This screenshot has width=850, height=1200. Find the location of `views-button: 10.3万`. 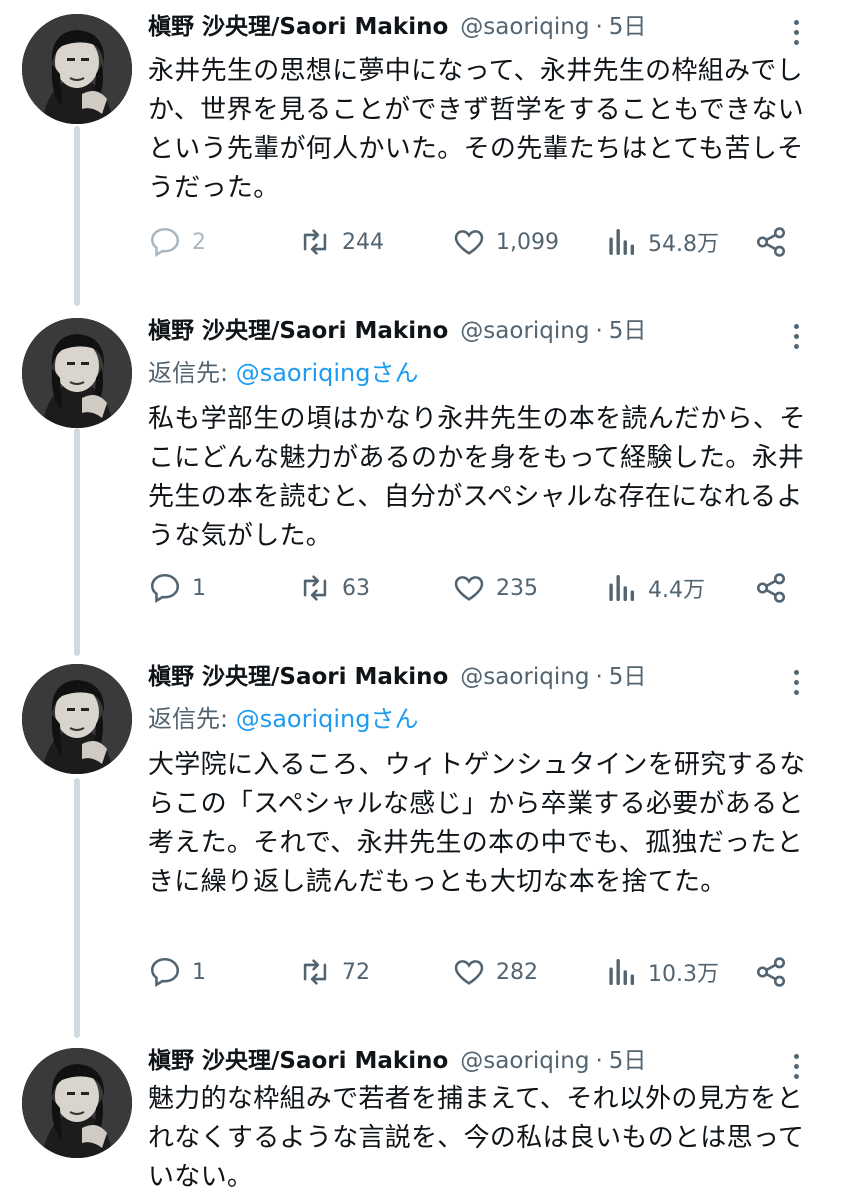

views-button: 10.3万 is located at coordinates (661, 972).